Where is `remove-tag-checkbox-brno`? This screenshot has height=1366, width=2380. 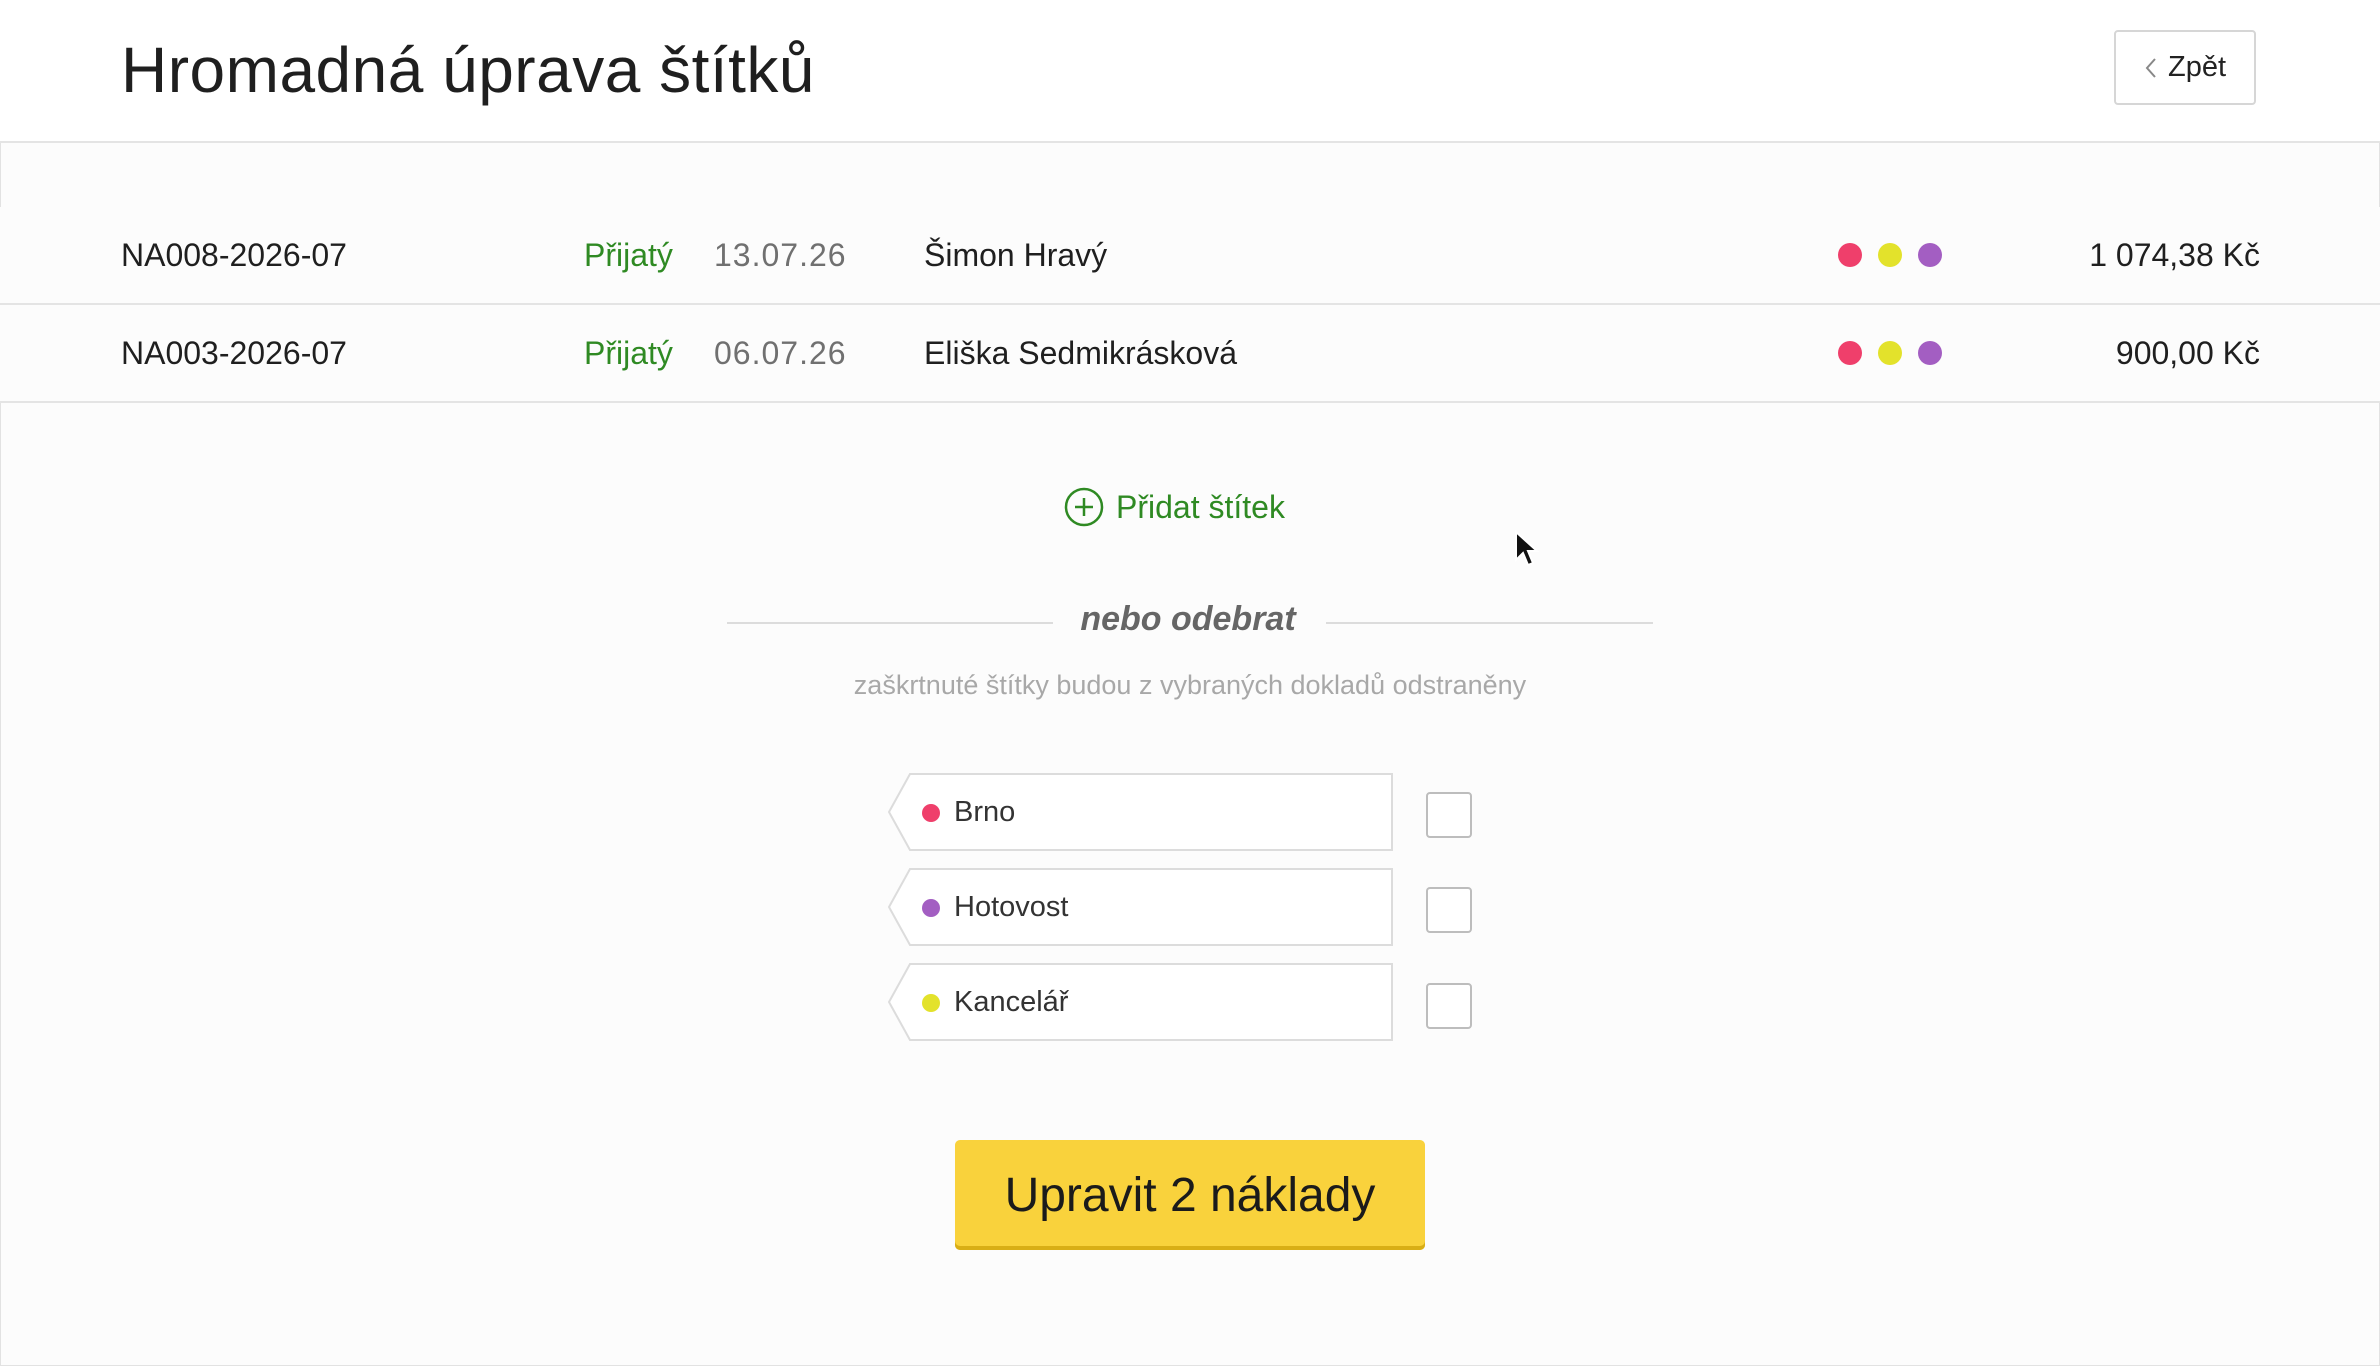 remove-tag-checkbox-brno is located at coordinates (1449, 815).